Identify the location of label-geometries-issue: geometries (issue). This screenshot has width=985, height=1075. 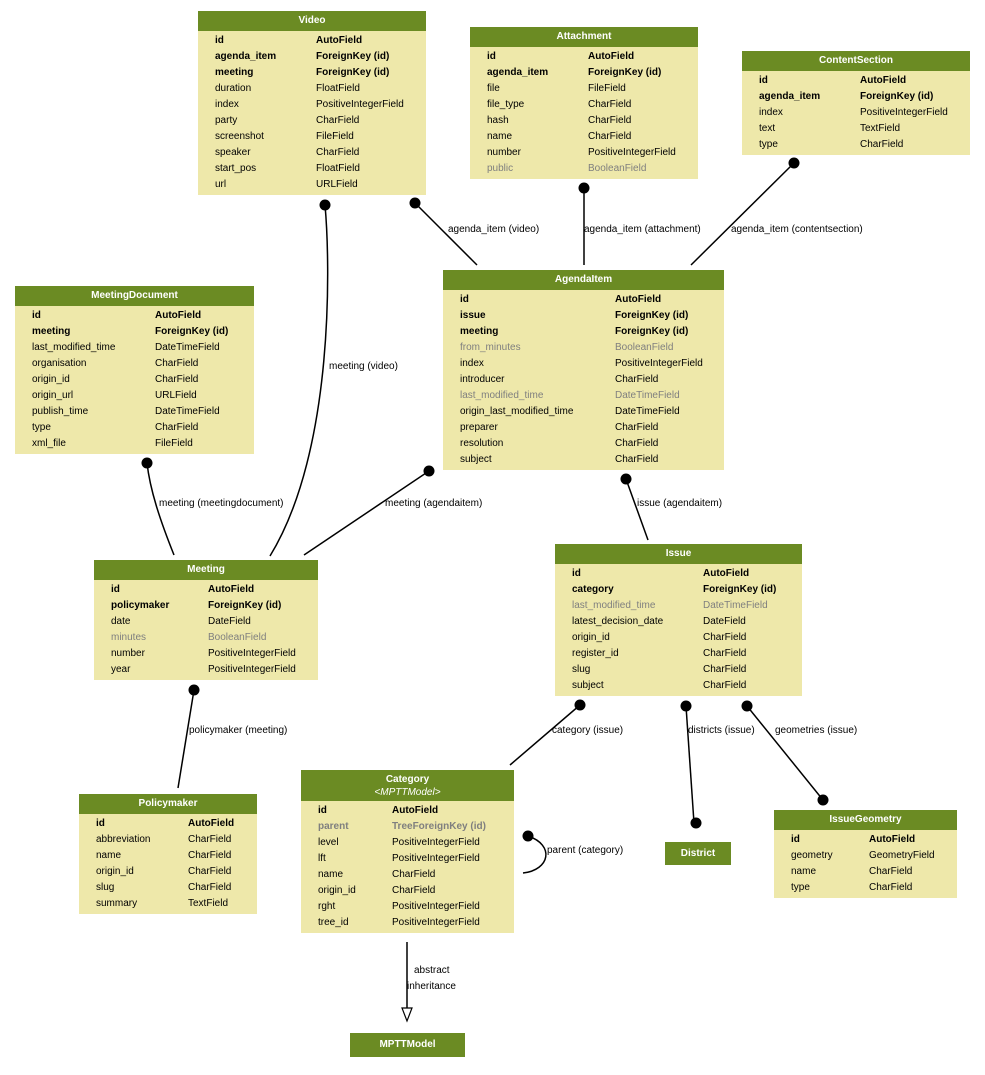
(816, 730).